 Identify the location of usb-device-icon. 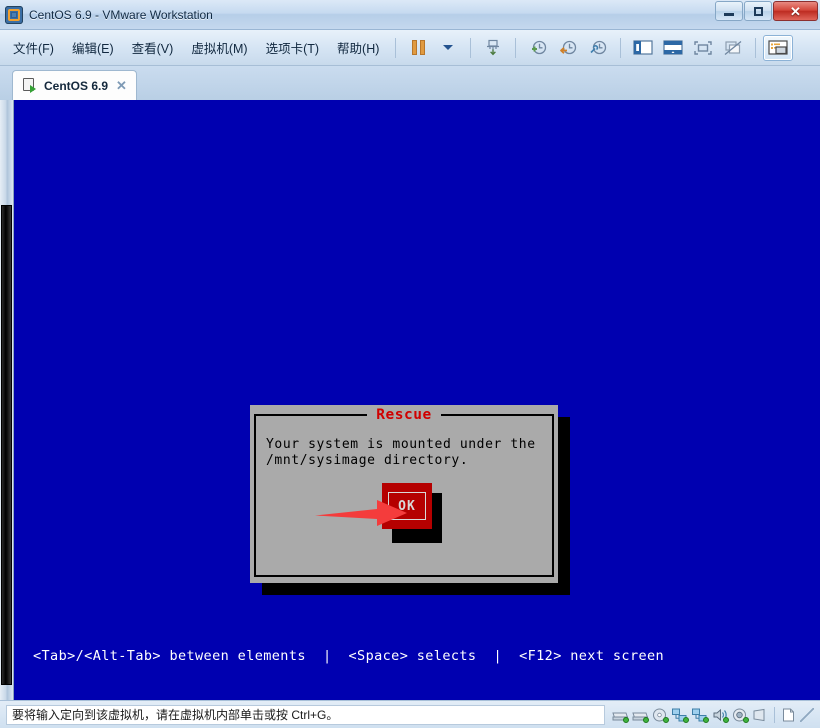
(760, 715).